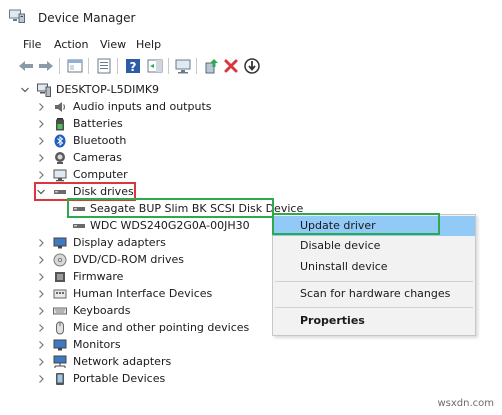 The height and width of the screenshot is (415, 502). I want to click on show-hide-console-tree-icon, so click(75, 66).